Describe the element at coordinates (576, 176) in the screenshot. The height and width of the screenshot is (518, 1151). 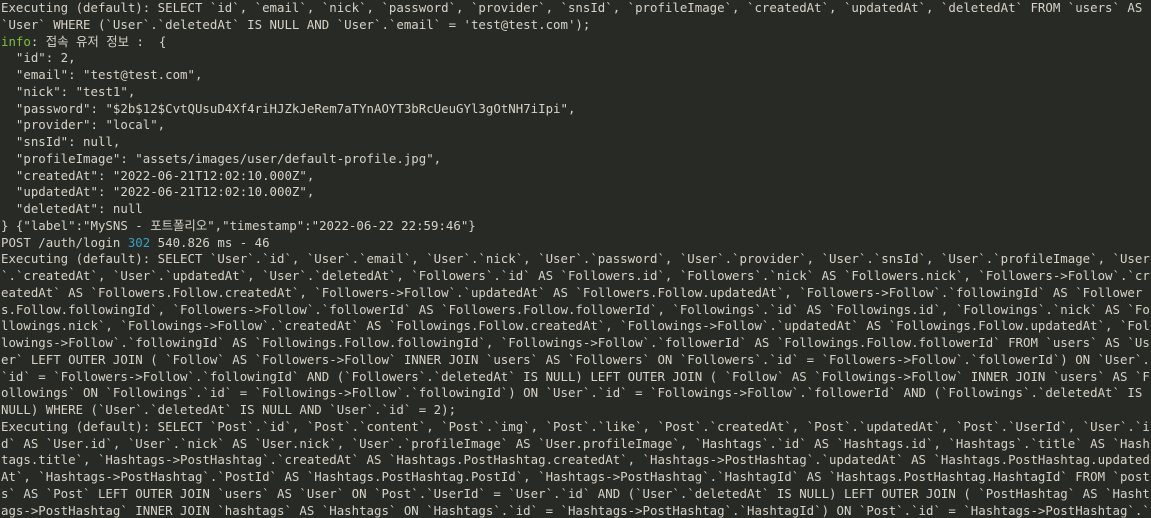
I see `line-json-createdat: "createdAt": "2022-06-21T12:02:10.000Z",` at that location.